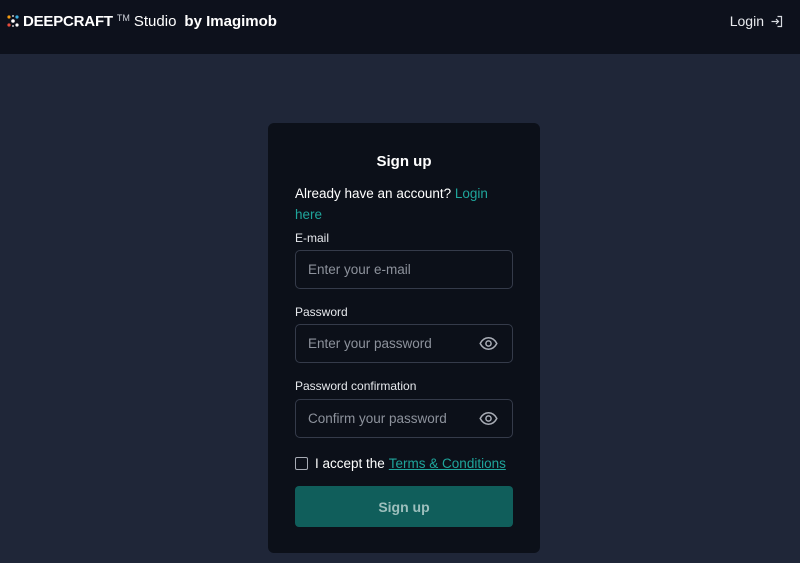 The height and width of the screenshot is (563, 800). Describe the element at coordinates (447, 463) in the screenshot. I see `terms-and-conditions-link: Terms & Conditions` at that location.